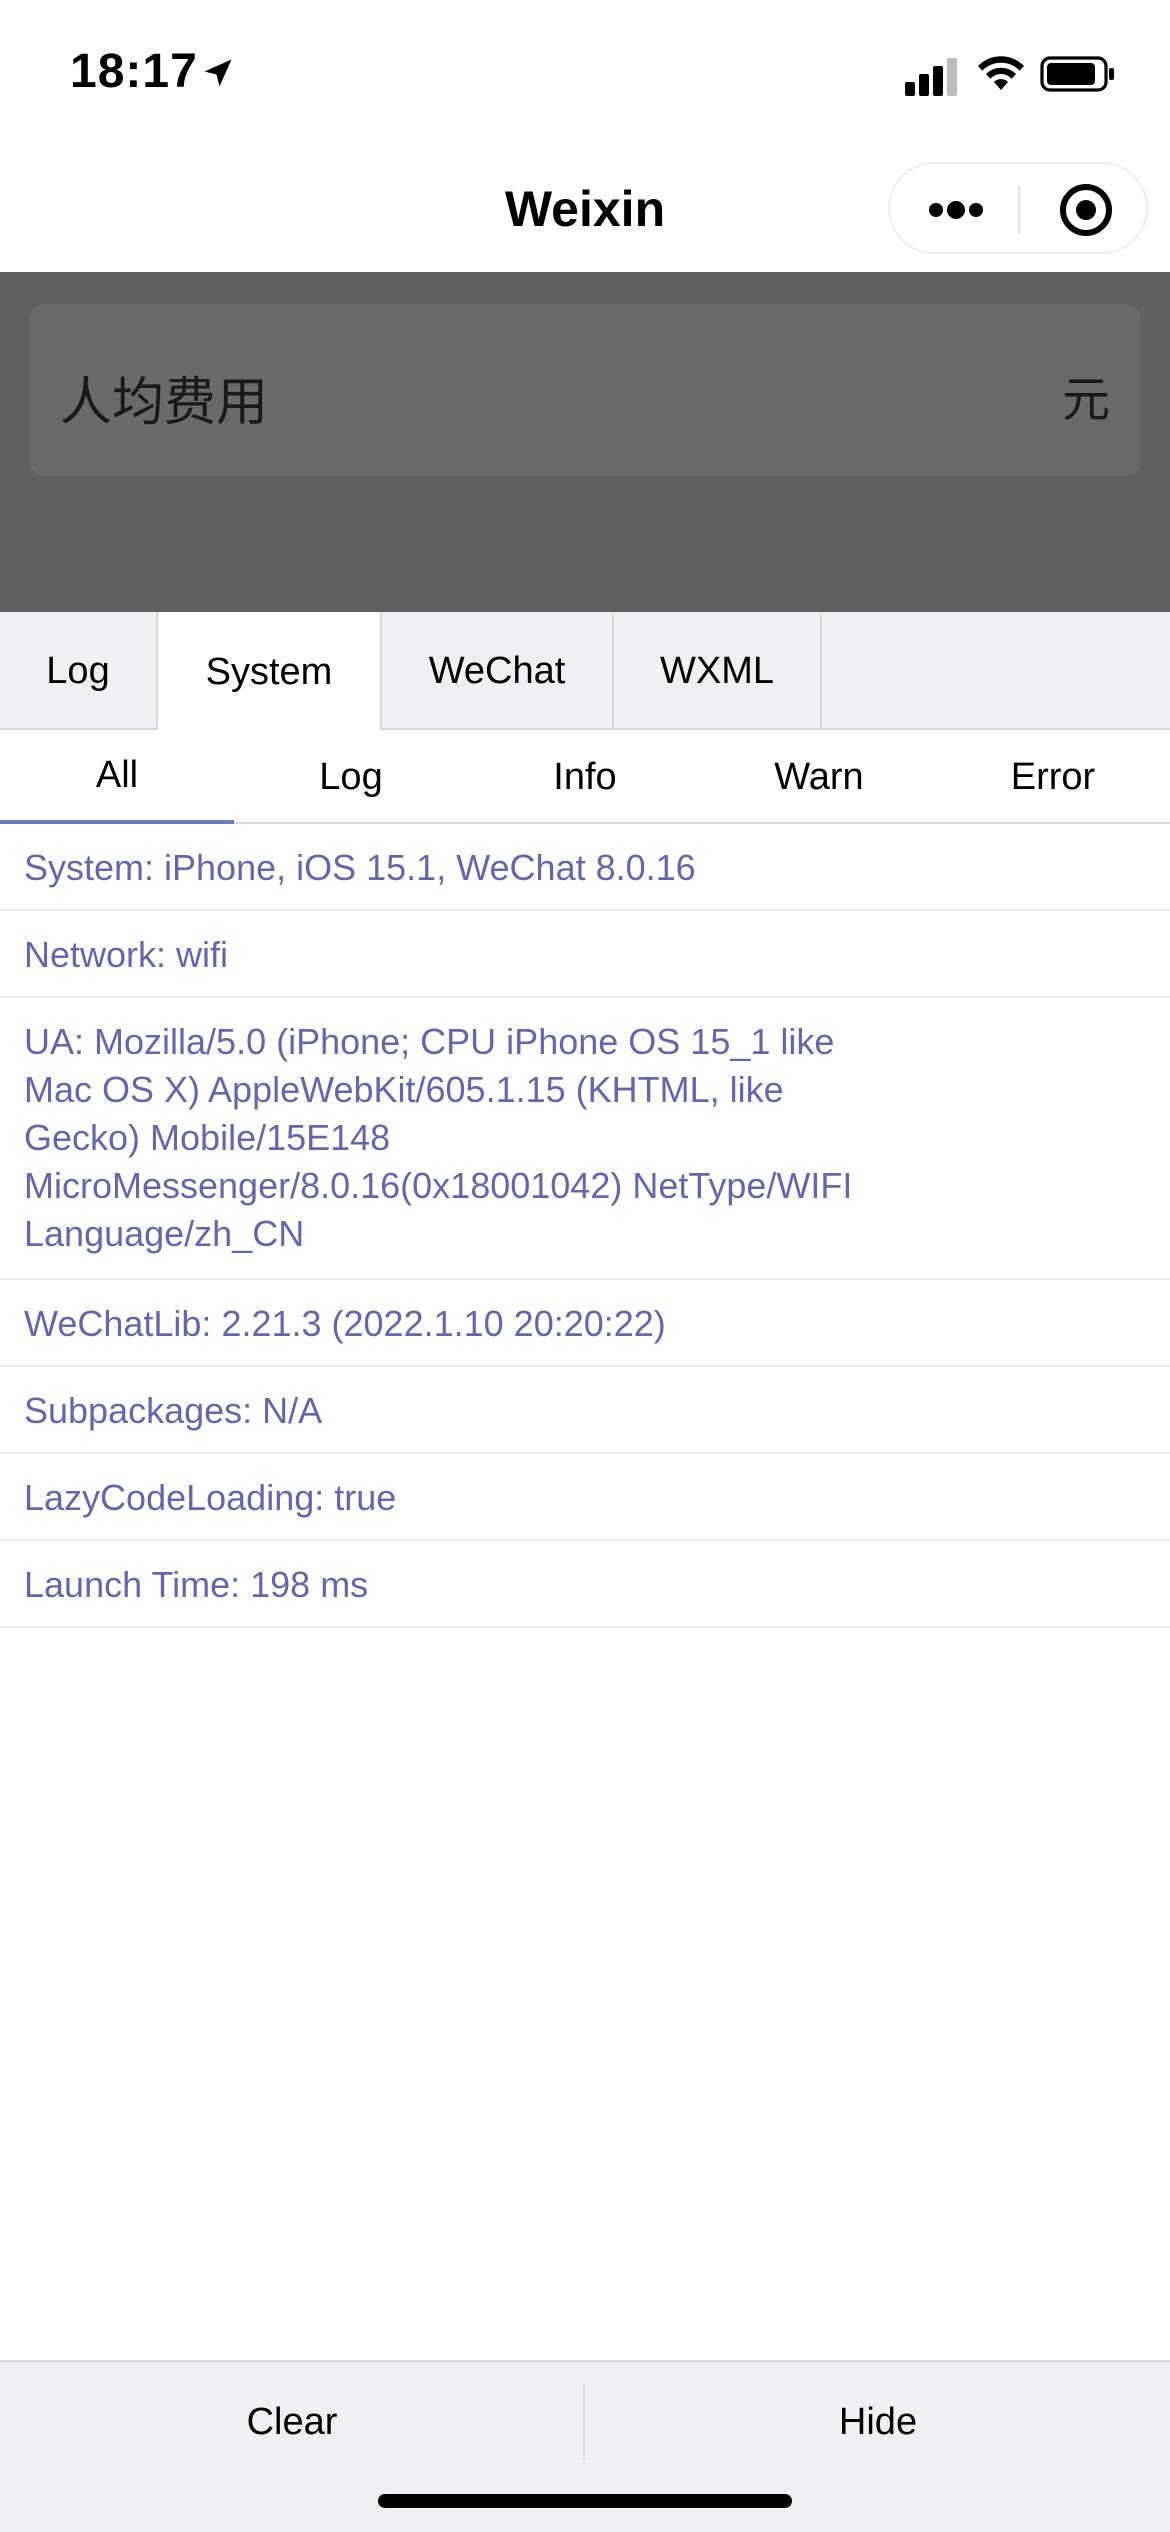  What do you see at coordinates (819, 777) in the screenshot?
I see `subtab-warn: Warn` at bounding box center [819, 777].